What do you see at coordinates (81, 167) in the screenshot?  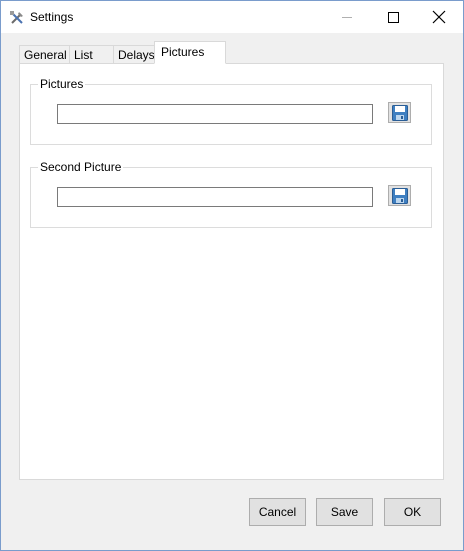 I see `second-picture-group-label: Second Picture` at bounding box center [81, 167].